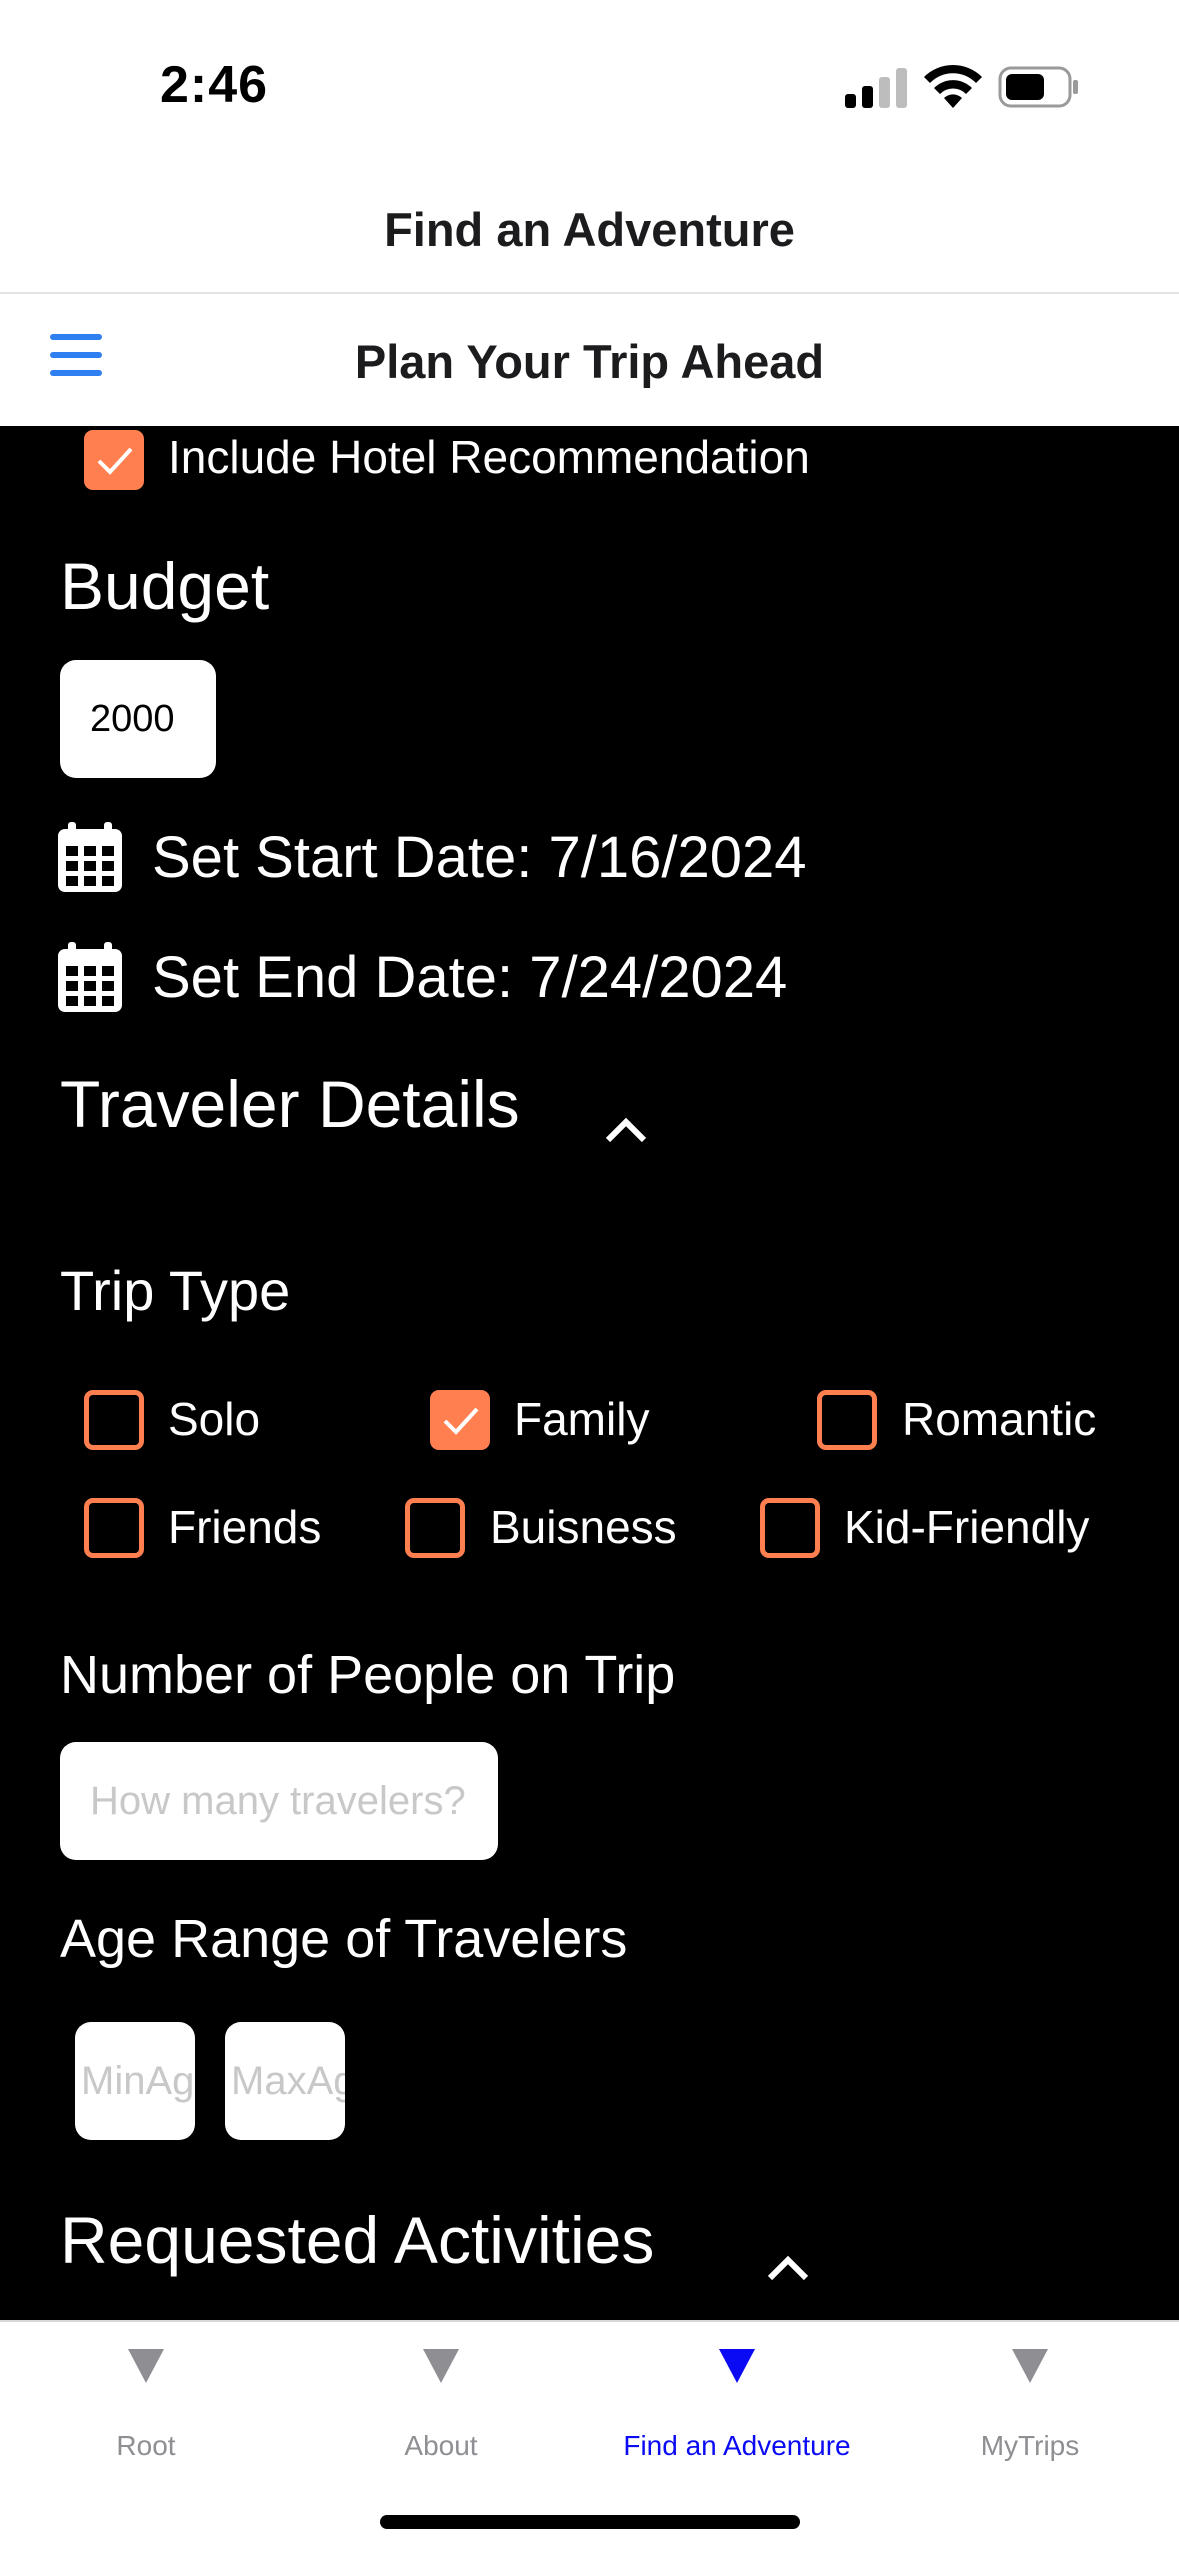 The height and width of the screenshot is (2556, 1179). What do you see at coordinates (214, 85) in the screenshot?
I see `status-time: 2:46` at bounding box center [214, 85].